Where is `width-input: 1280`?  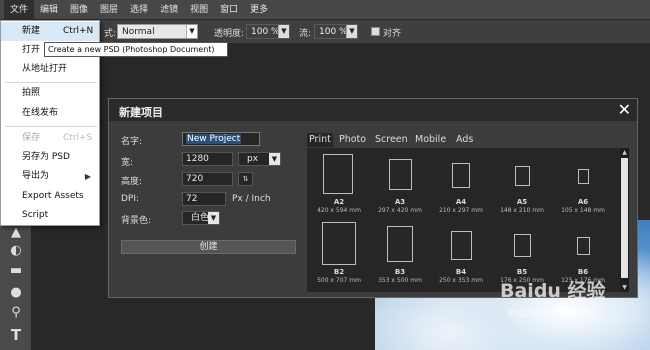
width-input: 1280 is located at coordinates (207, 159).